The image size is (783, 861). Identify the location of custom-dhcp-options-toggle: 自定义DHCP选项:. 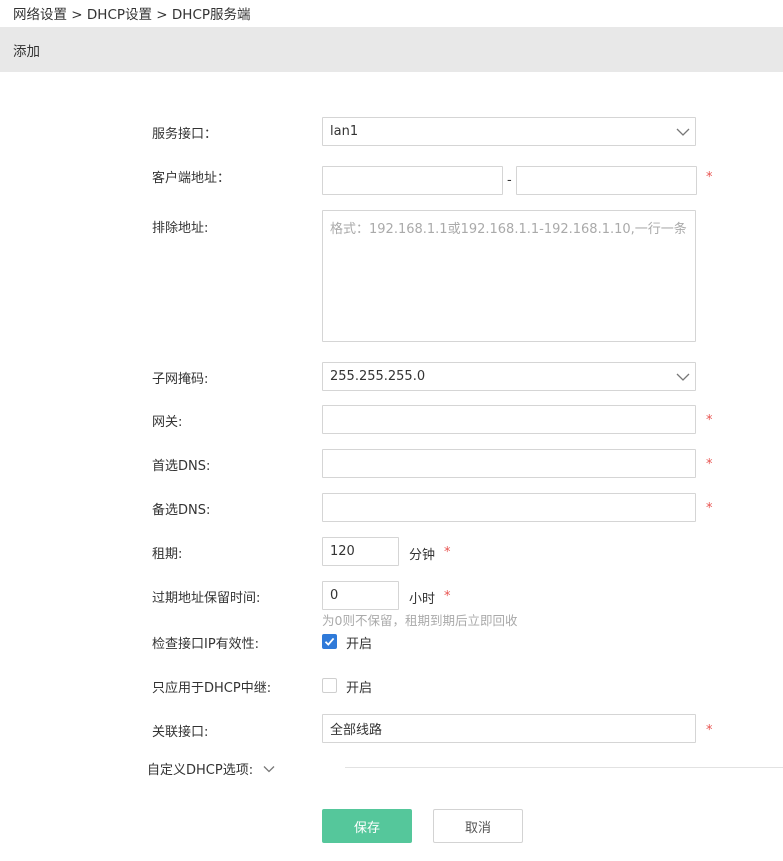
(211, 768).